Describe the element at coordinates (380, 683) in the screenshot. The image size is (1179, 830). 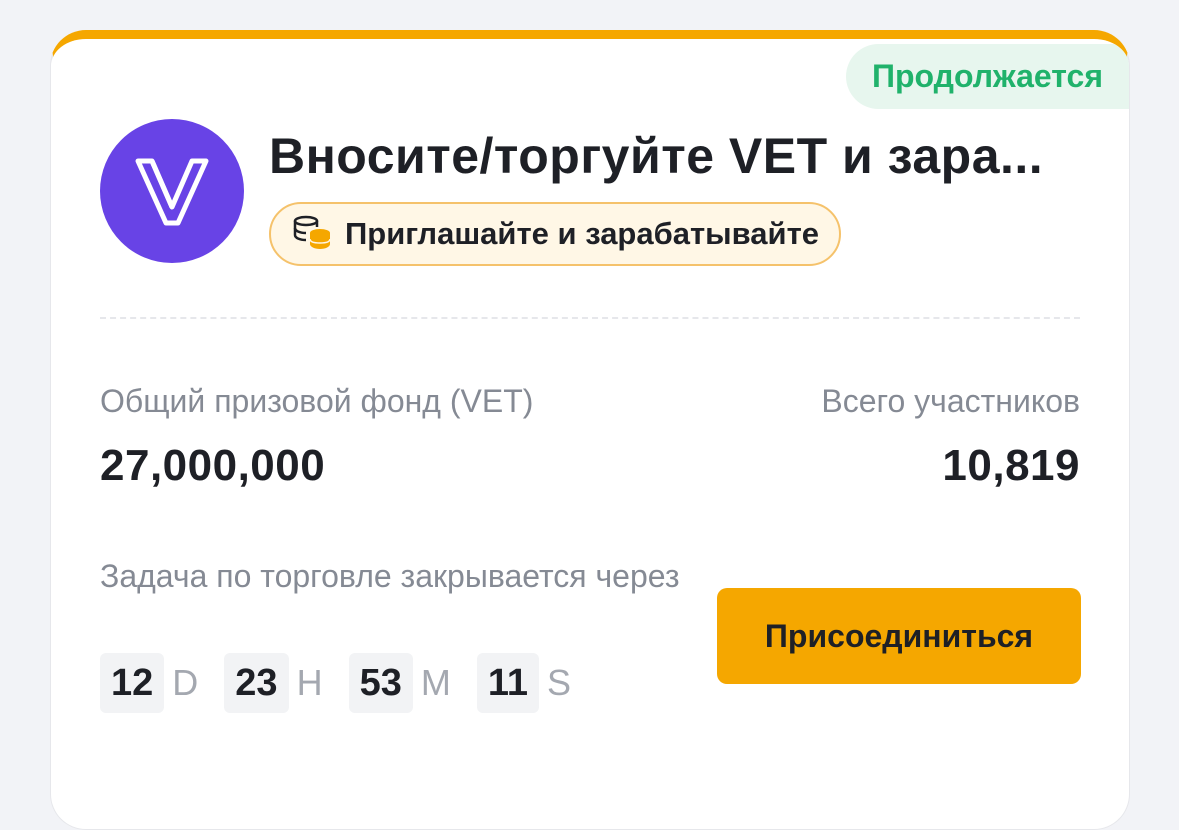
I see `countdown-minutes: 53` at that location.